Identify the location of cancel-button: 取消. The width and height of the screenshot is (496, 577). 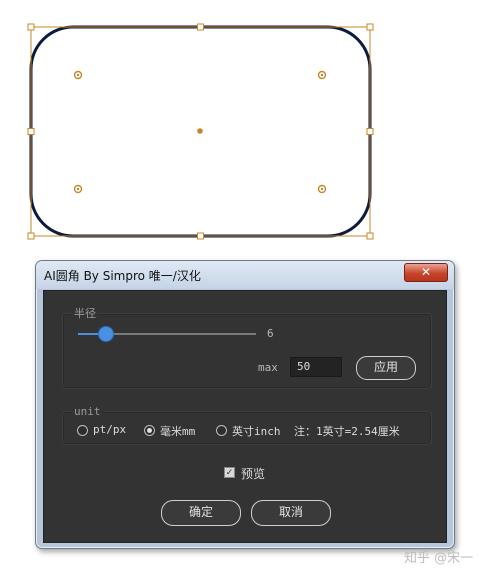
(291, 513).